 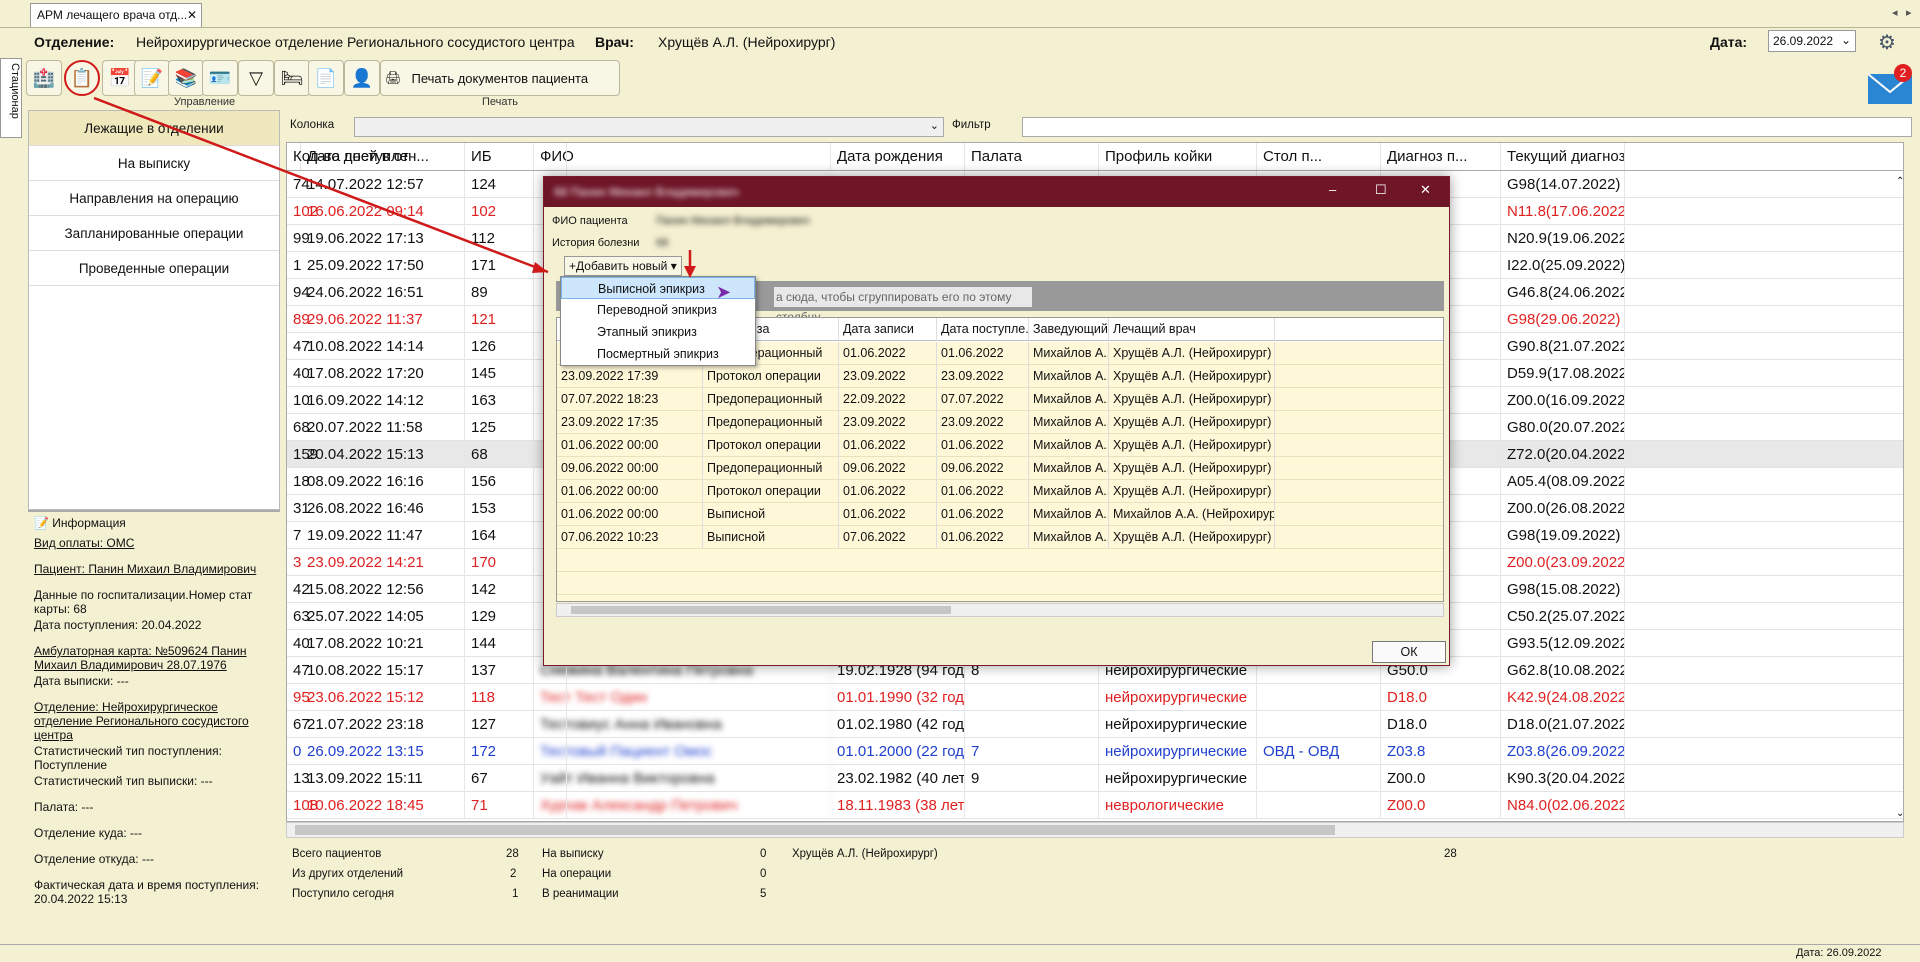 I want to click on nav-item-planned-surgeries: Запланированные операции, so click(x=154, y=233).